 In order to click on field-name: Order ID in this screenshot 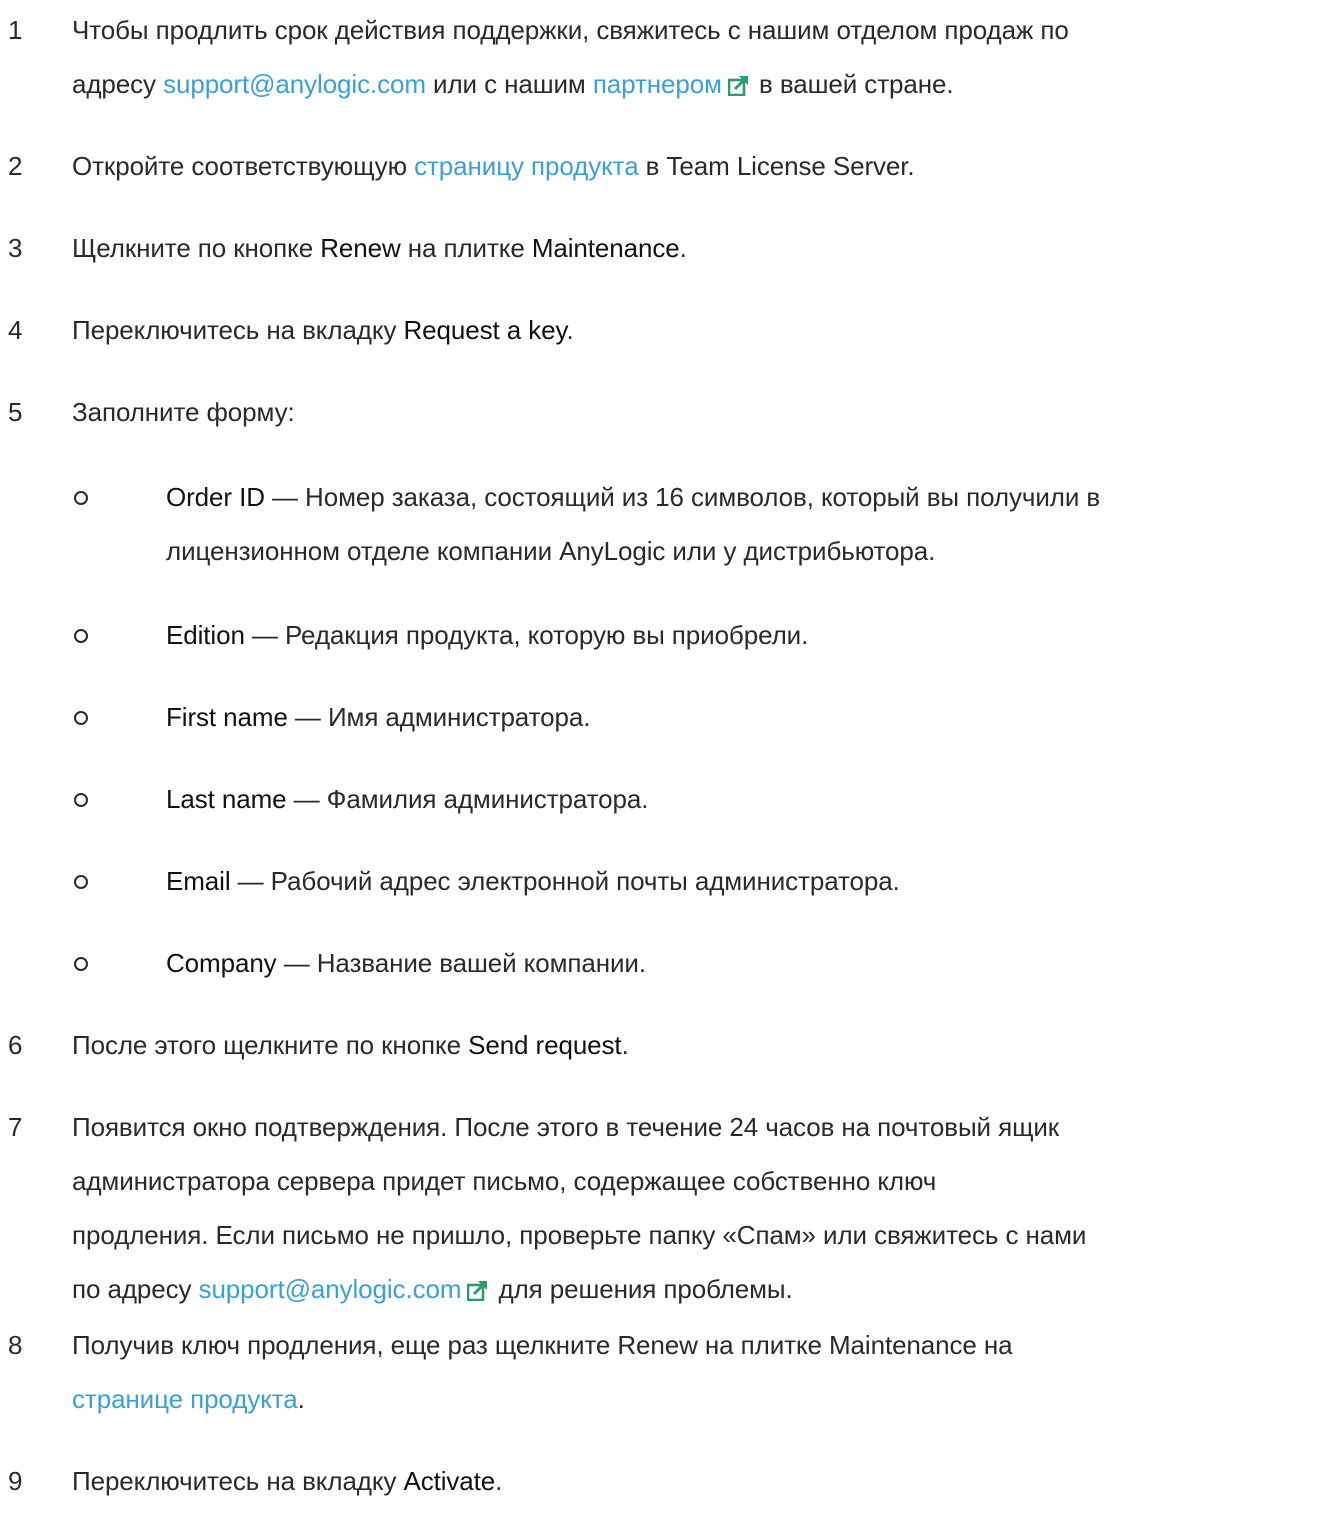, I will do `click(215, 497)`.